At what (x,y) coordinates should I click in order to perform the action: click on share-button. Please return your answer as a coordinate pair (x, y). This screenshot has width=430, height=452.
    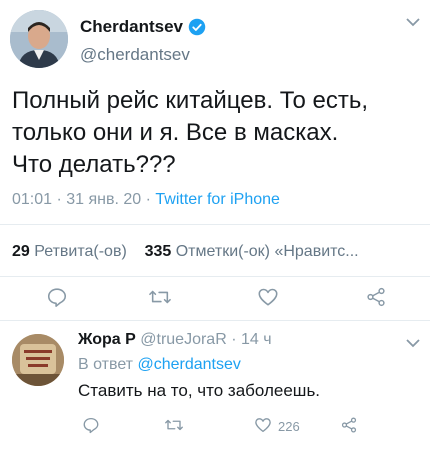
    Looking at the image, I should click on (376, 298).